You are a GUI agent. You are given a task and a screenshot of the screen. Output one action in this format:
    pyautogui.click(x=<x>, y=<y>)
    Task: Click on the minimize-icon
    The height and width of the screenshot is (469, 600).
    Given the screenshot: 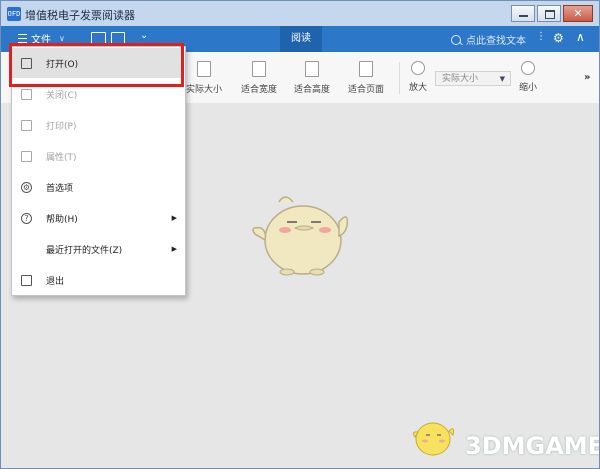 What is the action you would take?
    pyautogui.click(x=523, y=16)
    